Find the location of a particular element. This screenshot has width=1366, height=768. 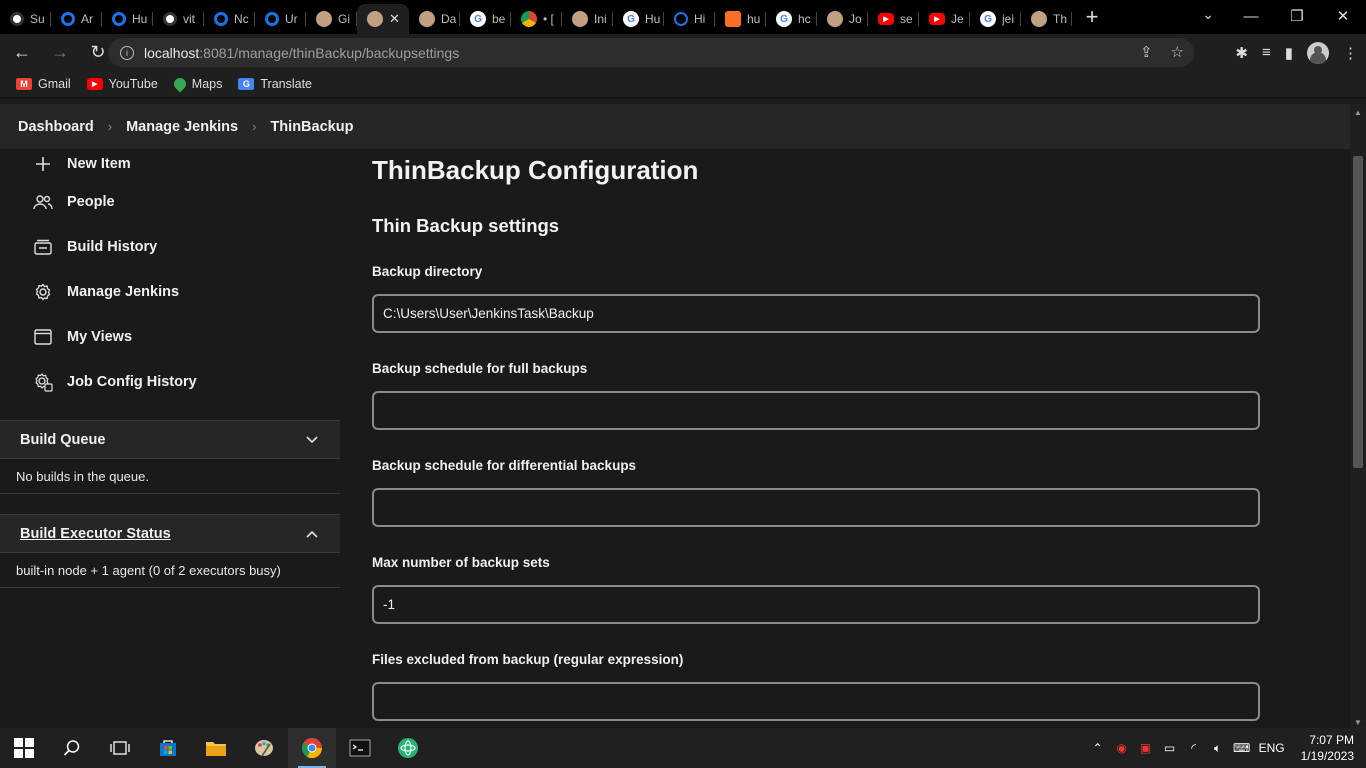

diff-backup-schedule-input is located at coordinates (816, 507).